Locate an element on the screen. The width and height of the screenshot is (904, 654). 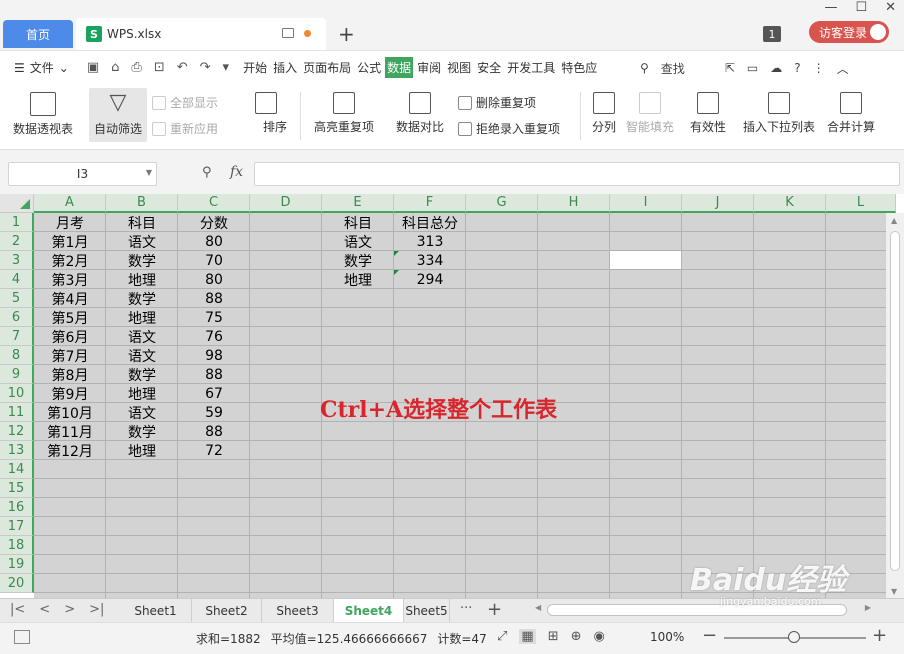
more-options-icon: ⋮ is located at coordinates (819, 68).